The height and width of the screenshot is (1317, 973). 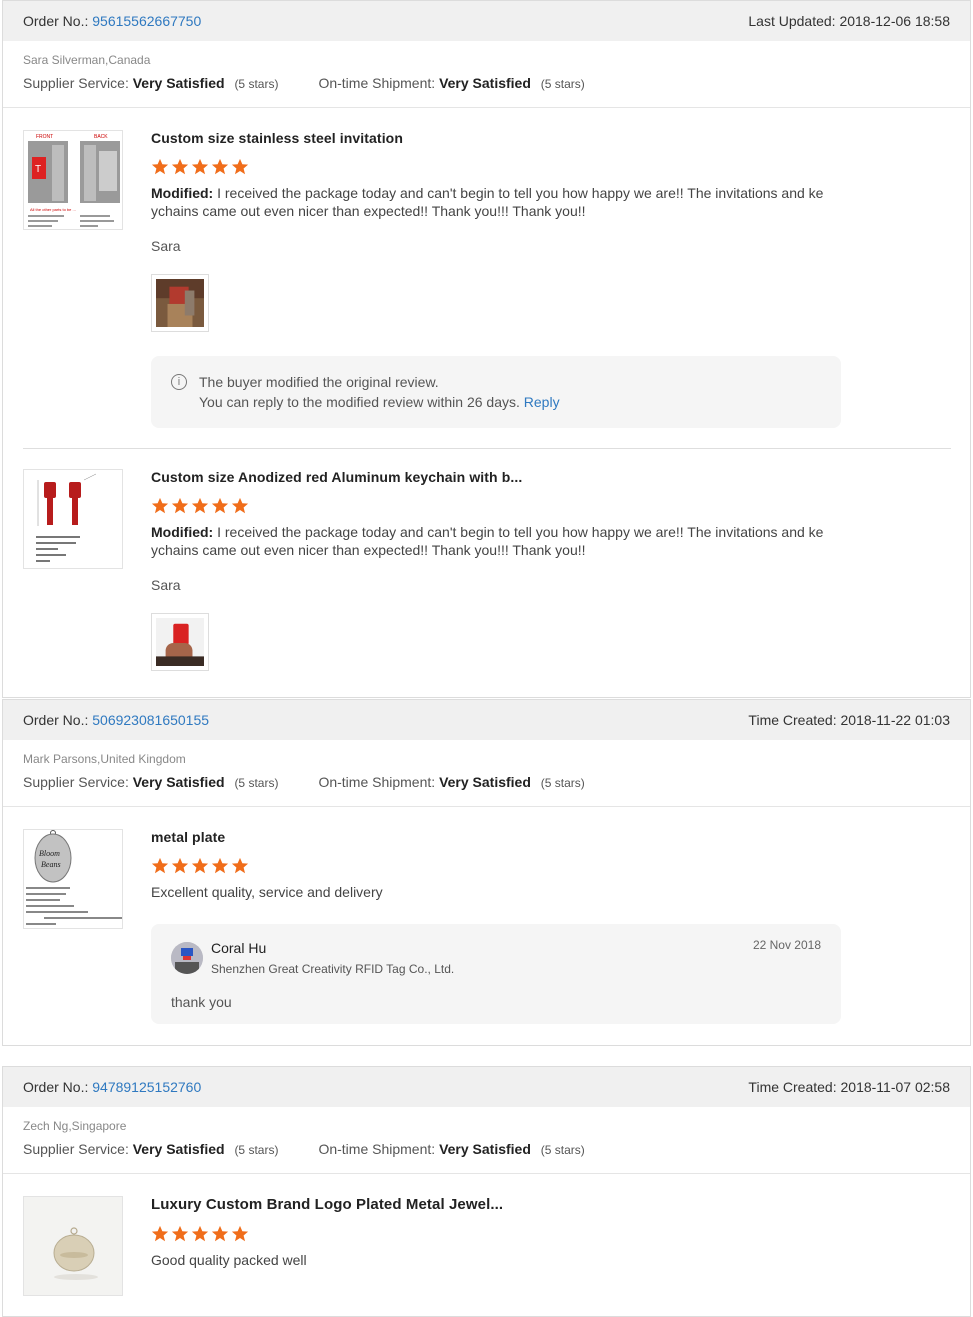 I want to click on buyer-name: Sara Silverman,Canada, so click(x=87, y=60).